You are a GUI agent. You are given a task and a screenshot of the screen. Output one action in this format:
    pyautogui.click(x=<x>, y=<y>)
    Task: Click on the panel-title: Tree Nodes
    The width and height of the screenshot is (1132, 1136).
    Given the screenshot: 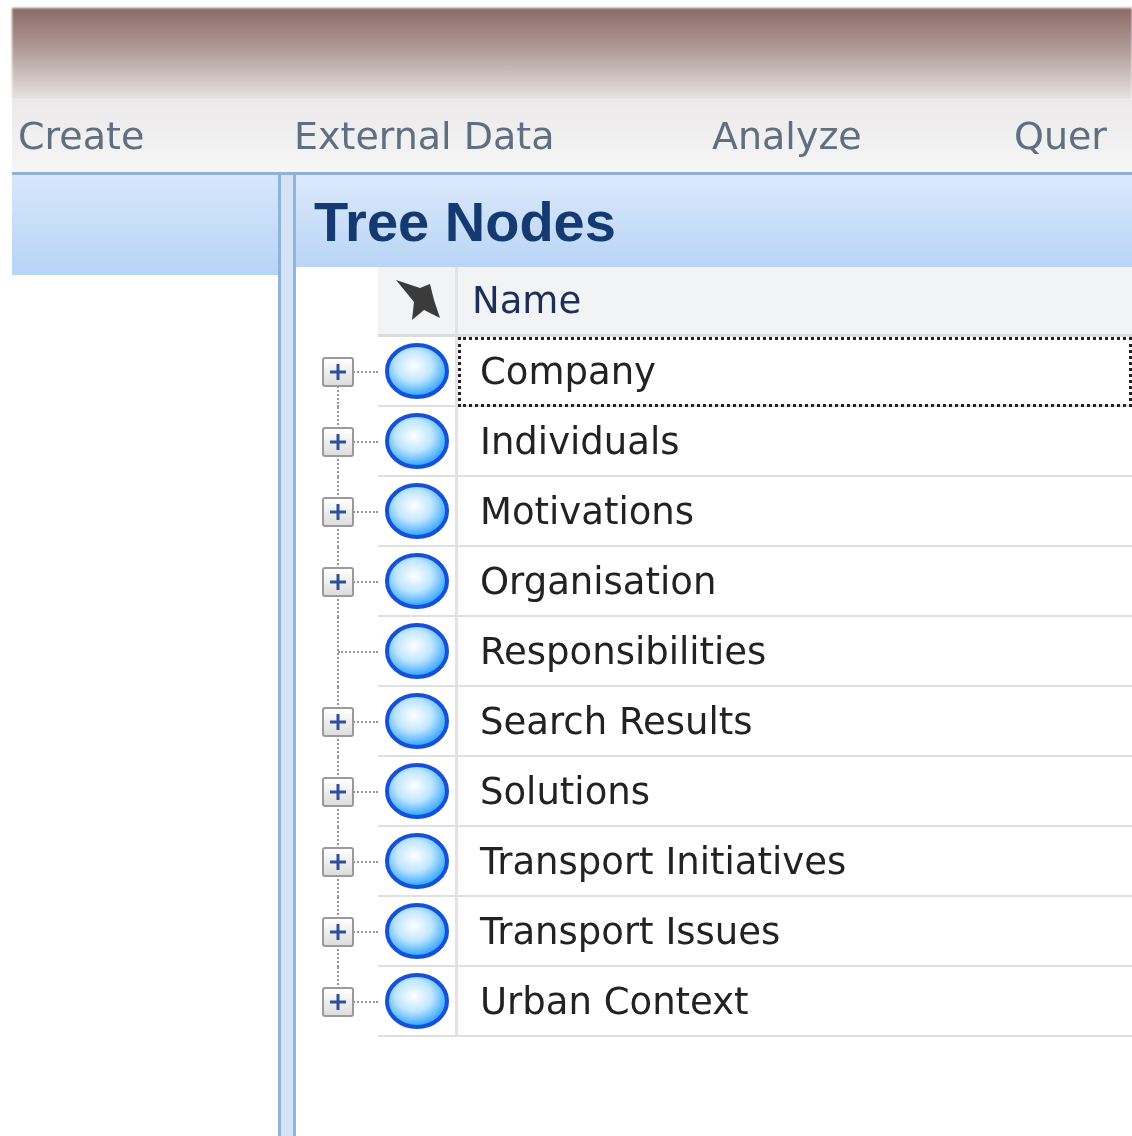 What is the action you would take?
    pyautogui.click(x=465, y=221)
    